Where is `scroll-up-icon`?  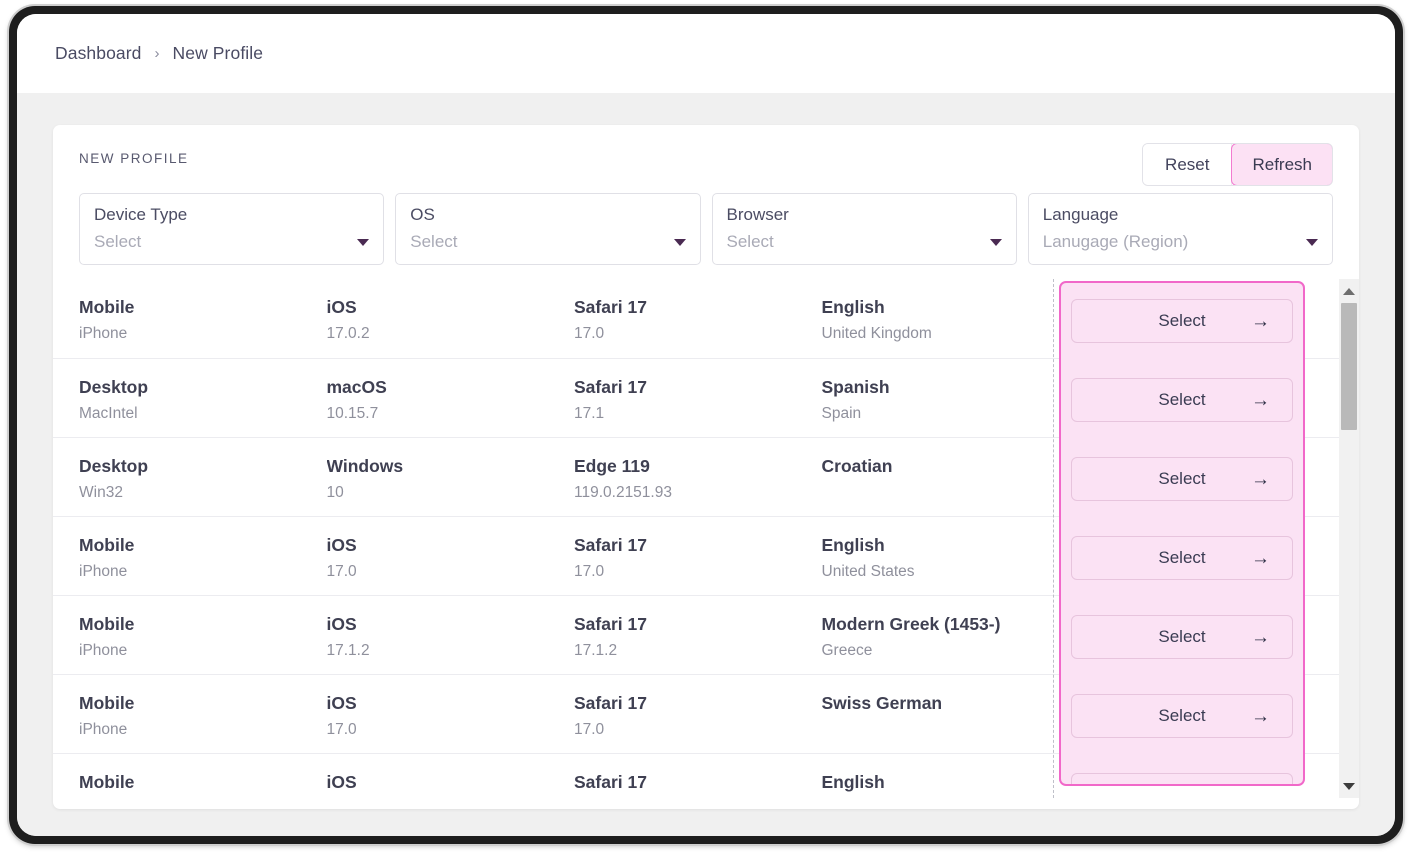
scroll-up-icon is located at coordinates (1349, 291).